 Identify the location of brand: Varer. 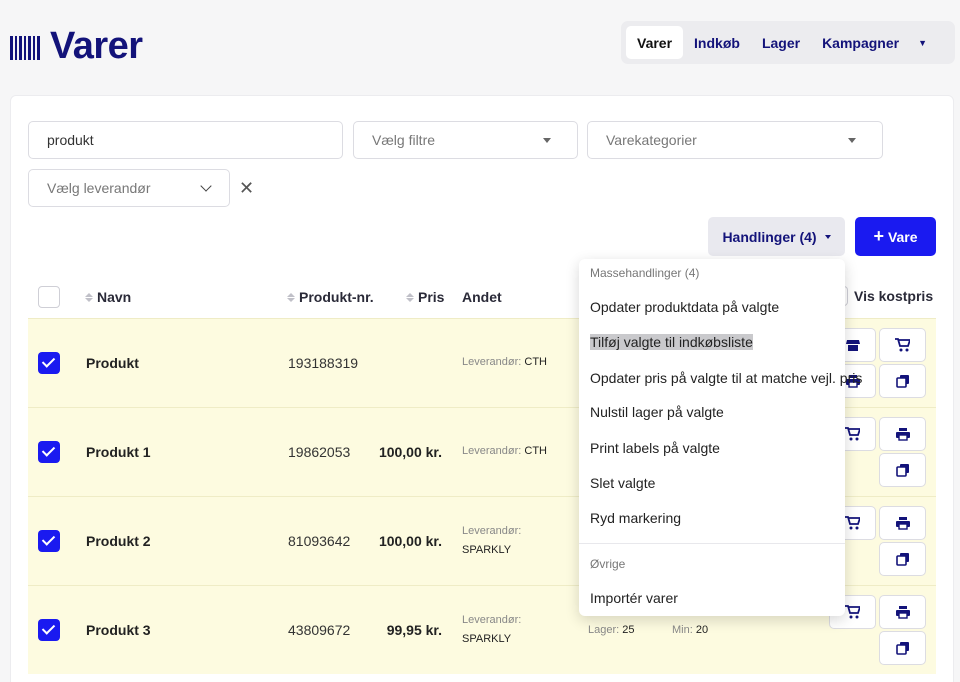
(76, 46).